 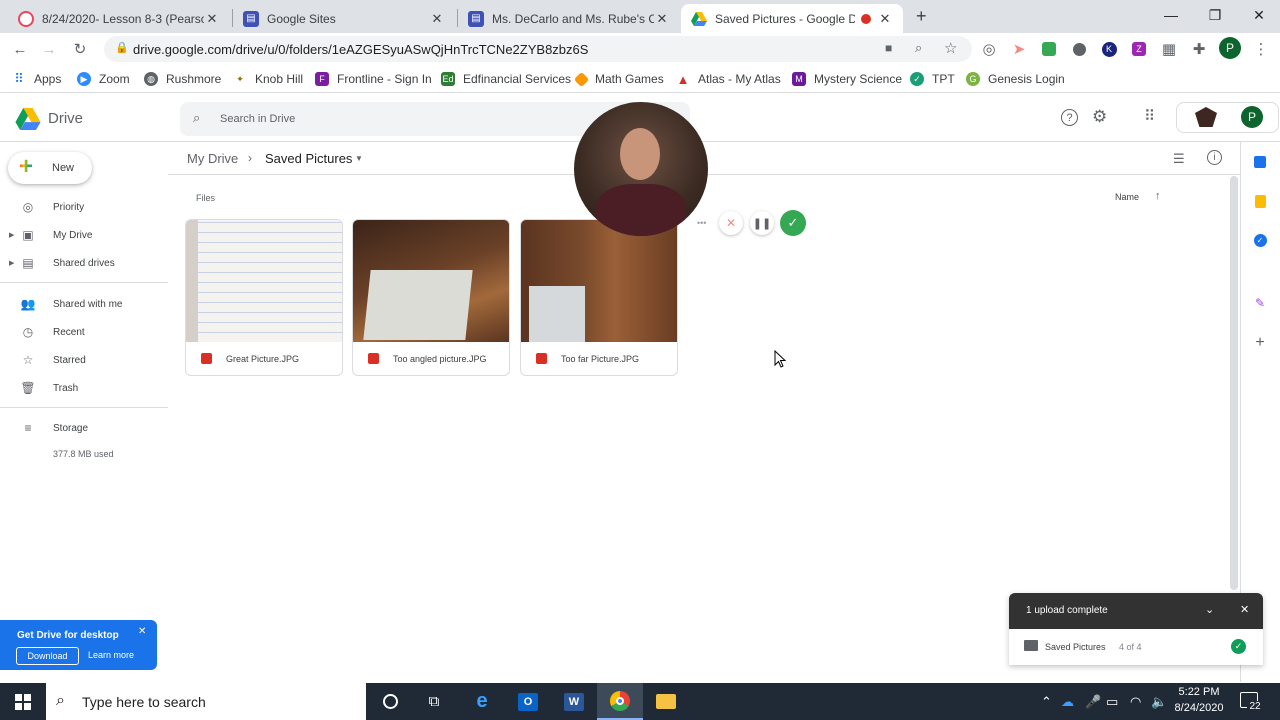 I want to click on breadcrumb-root: My Drive, so click(x=212, y=158).